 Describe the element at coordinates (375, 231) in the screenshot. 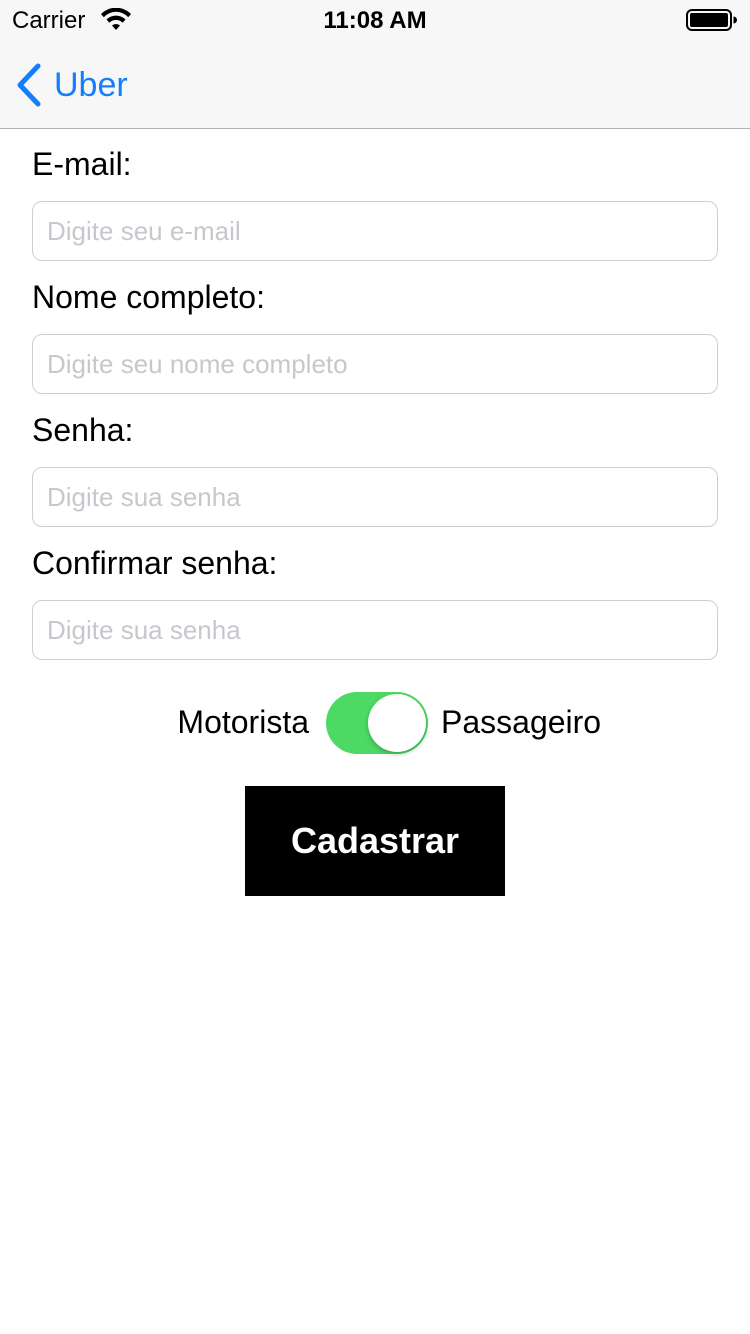

I see `email-field` at that location.